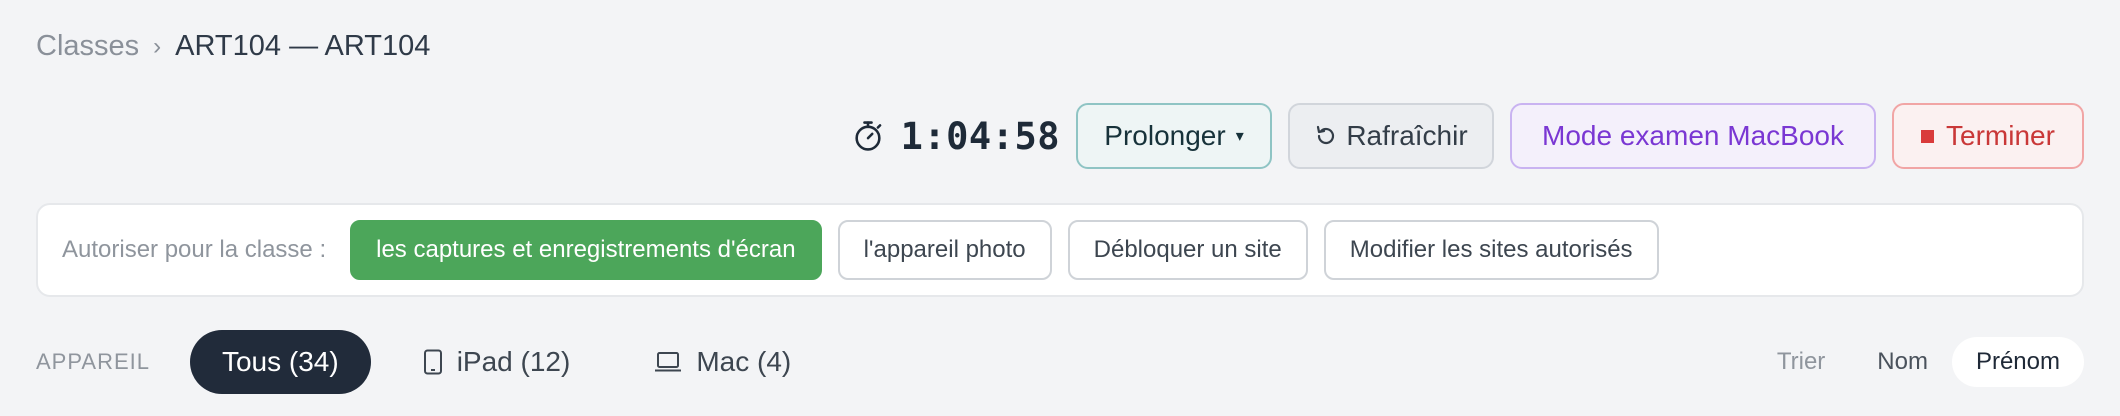  What do you see at coordinates (980, 136) in the screenshot?
I see `session-timer: 1:04:58` at bounding box center [980, 136].